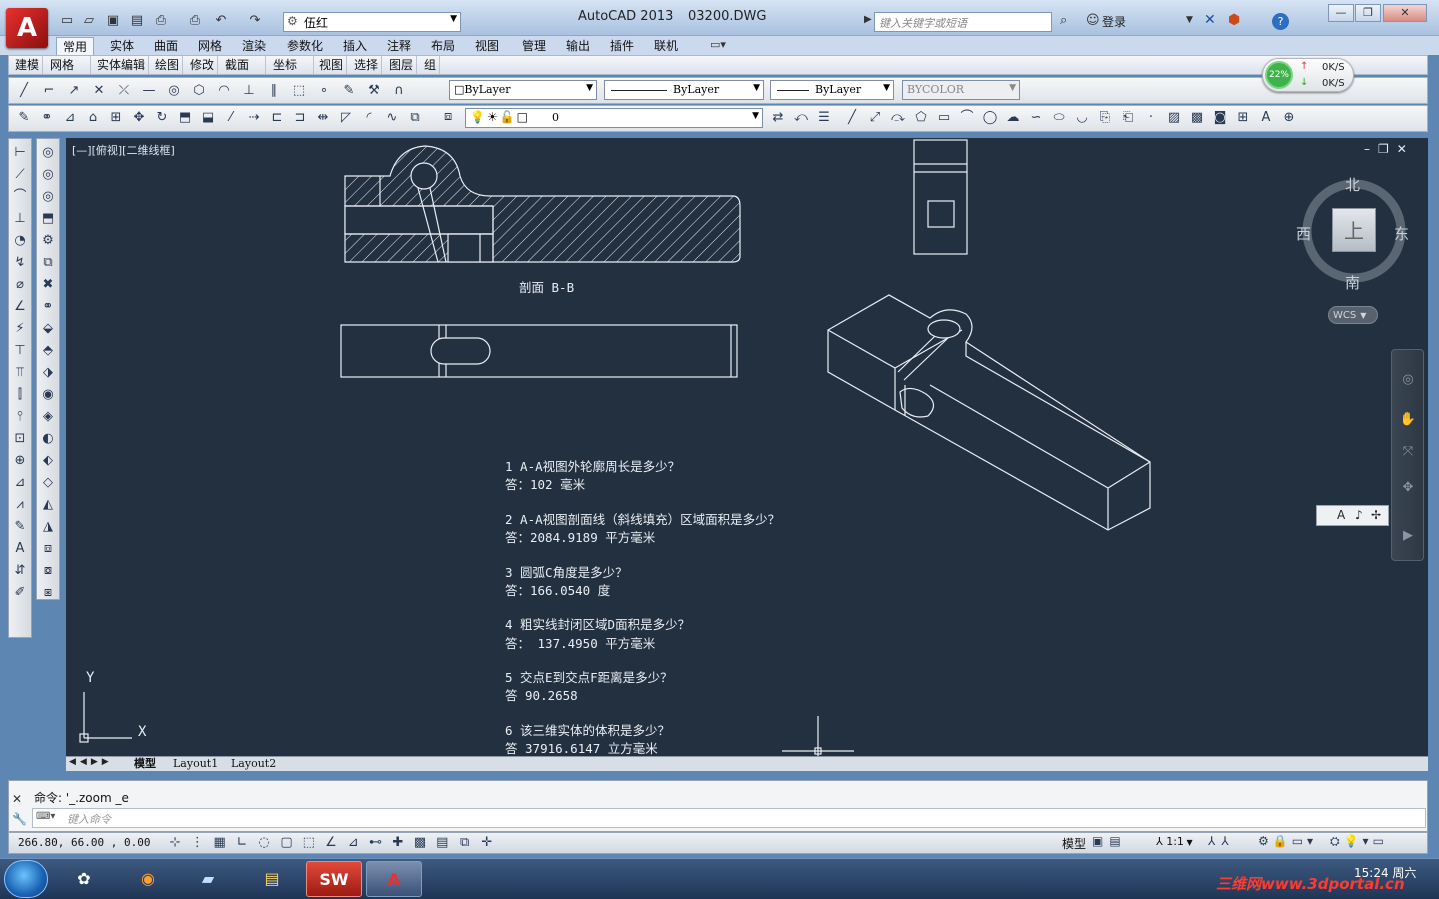 Image resolution: width=1439 pixels, height=899 pixels. I want to click on viewcube-north: 北, so click(1352, 184).